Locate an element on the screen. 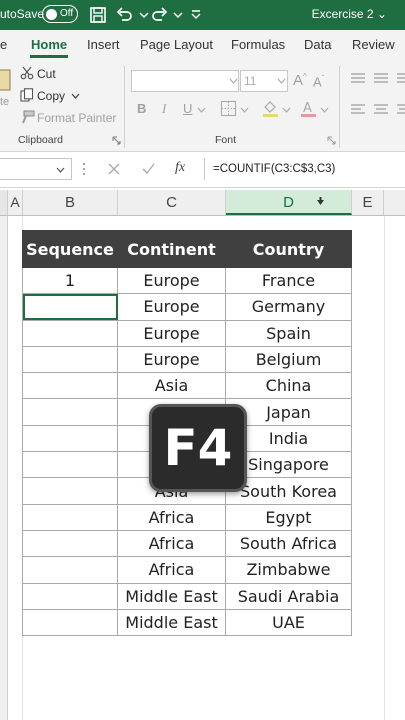  scissors-icon is located at coordinates (27, 73).